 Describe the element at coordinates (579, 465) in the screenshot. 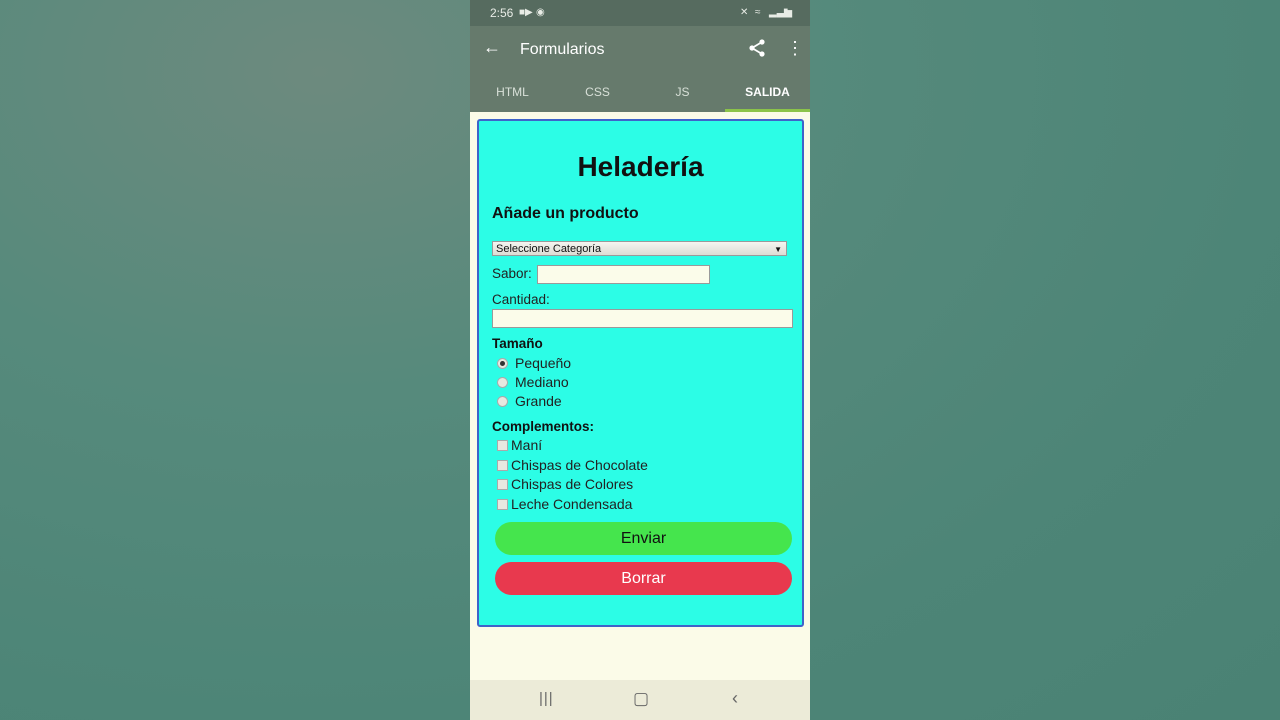

I see `topping-option-label: Chispas de Chocolate` at that location.